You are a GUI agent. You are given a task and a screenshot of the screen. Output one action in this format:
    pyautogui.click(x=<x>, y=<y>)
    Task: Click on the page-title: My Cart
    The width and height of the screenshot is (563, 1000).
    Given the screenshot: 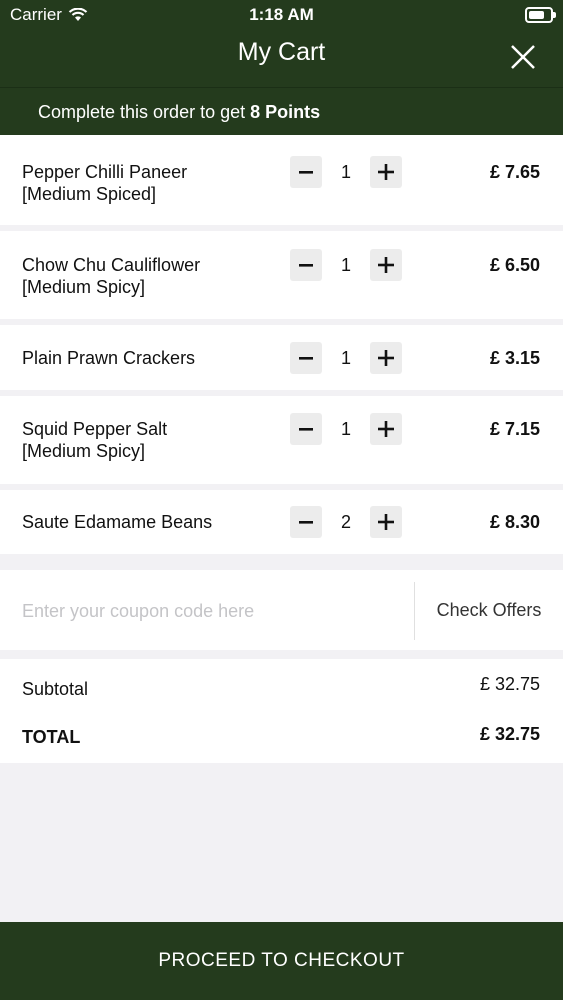 What is the action you would take?
    pyautogui.click(x=281, y=52)
    